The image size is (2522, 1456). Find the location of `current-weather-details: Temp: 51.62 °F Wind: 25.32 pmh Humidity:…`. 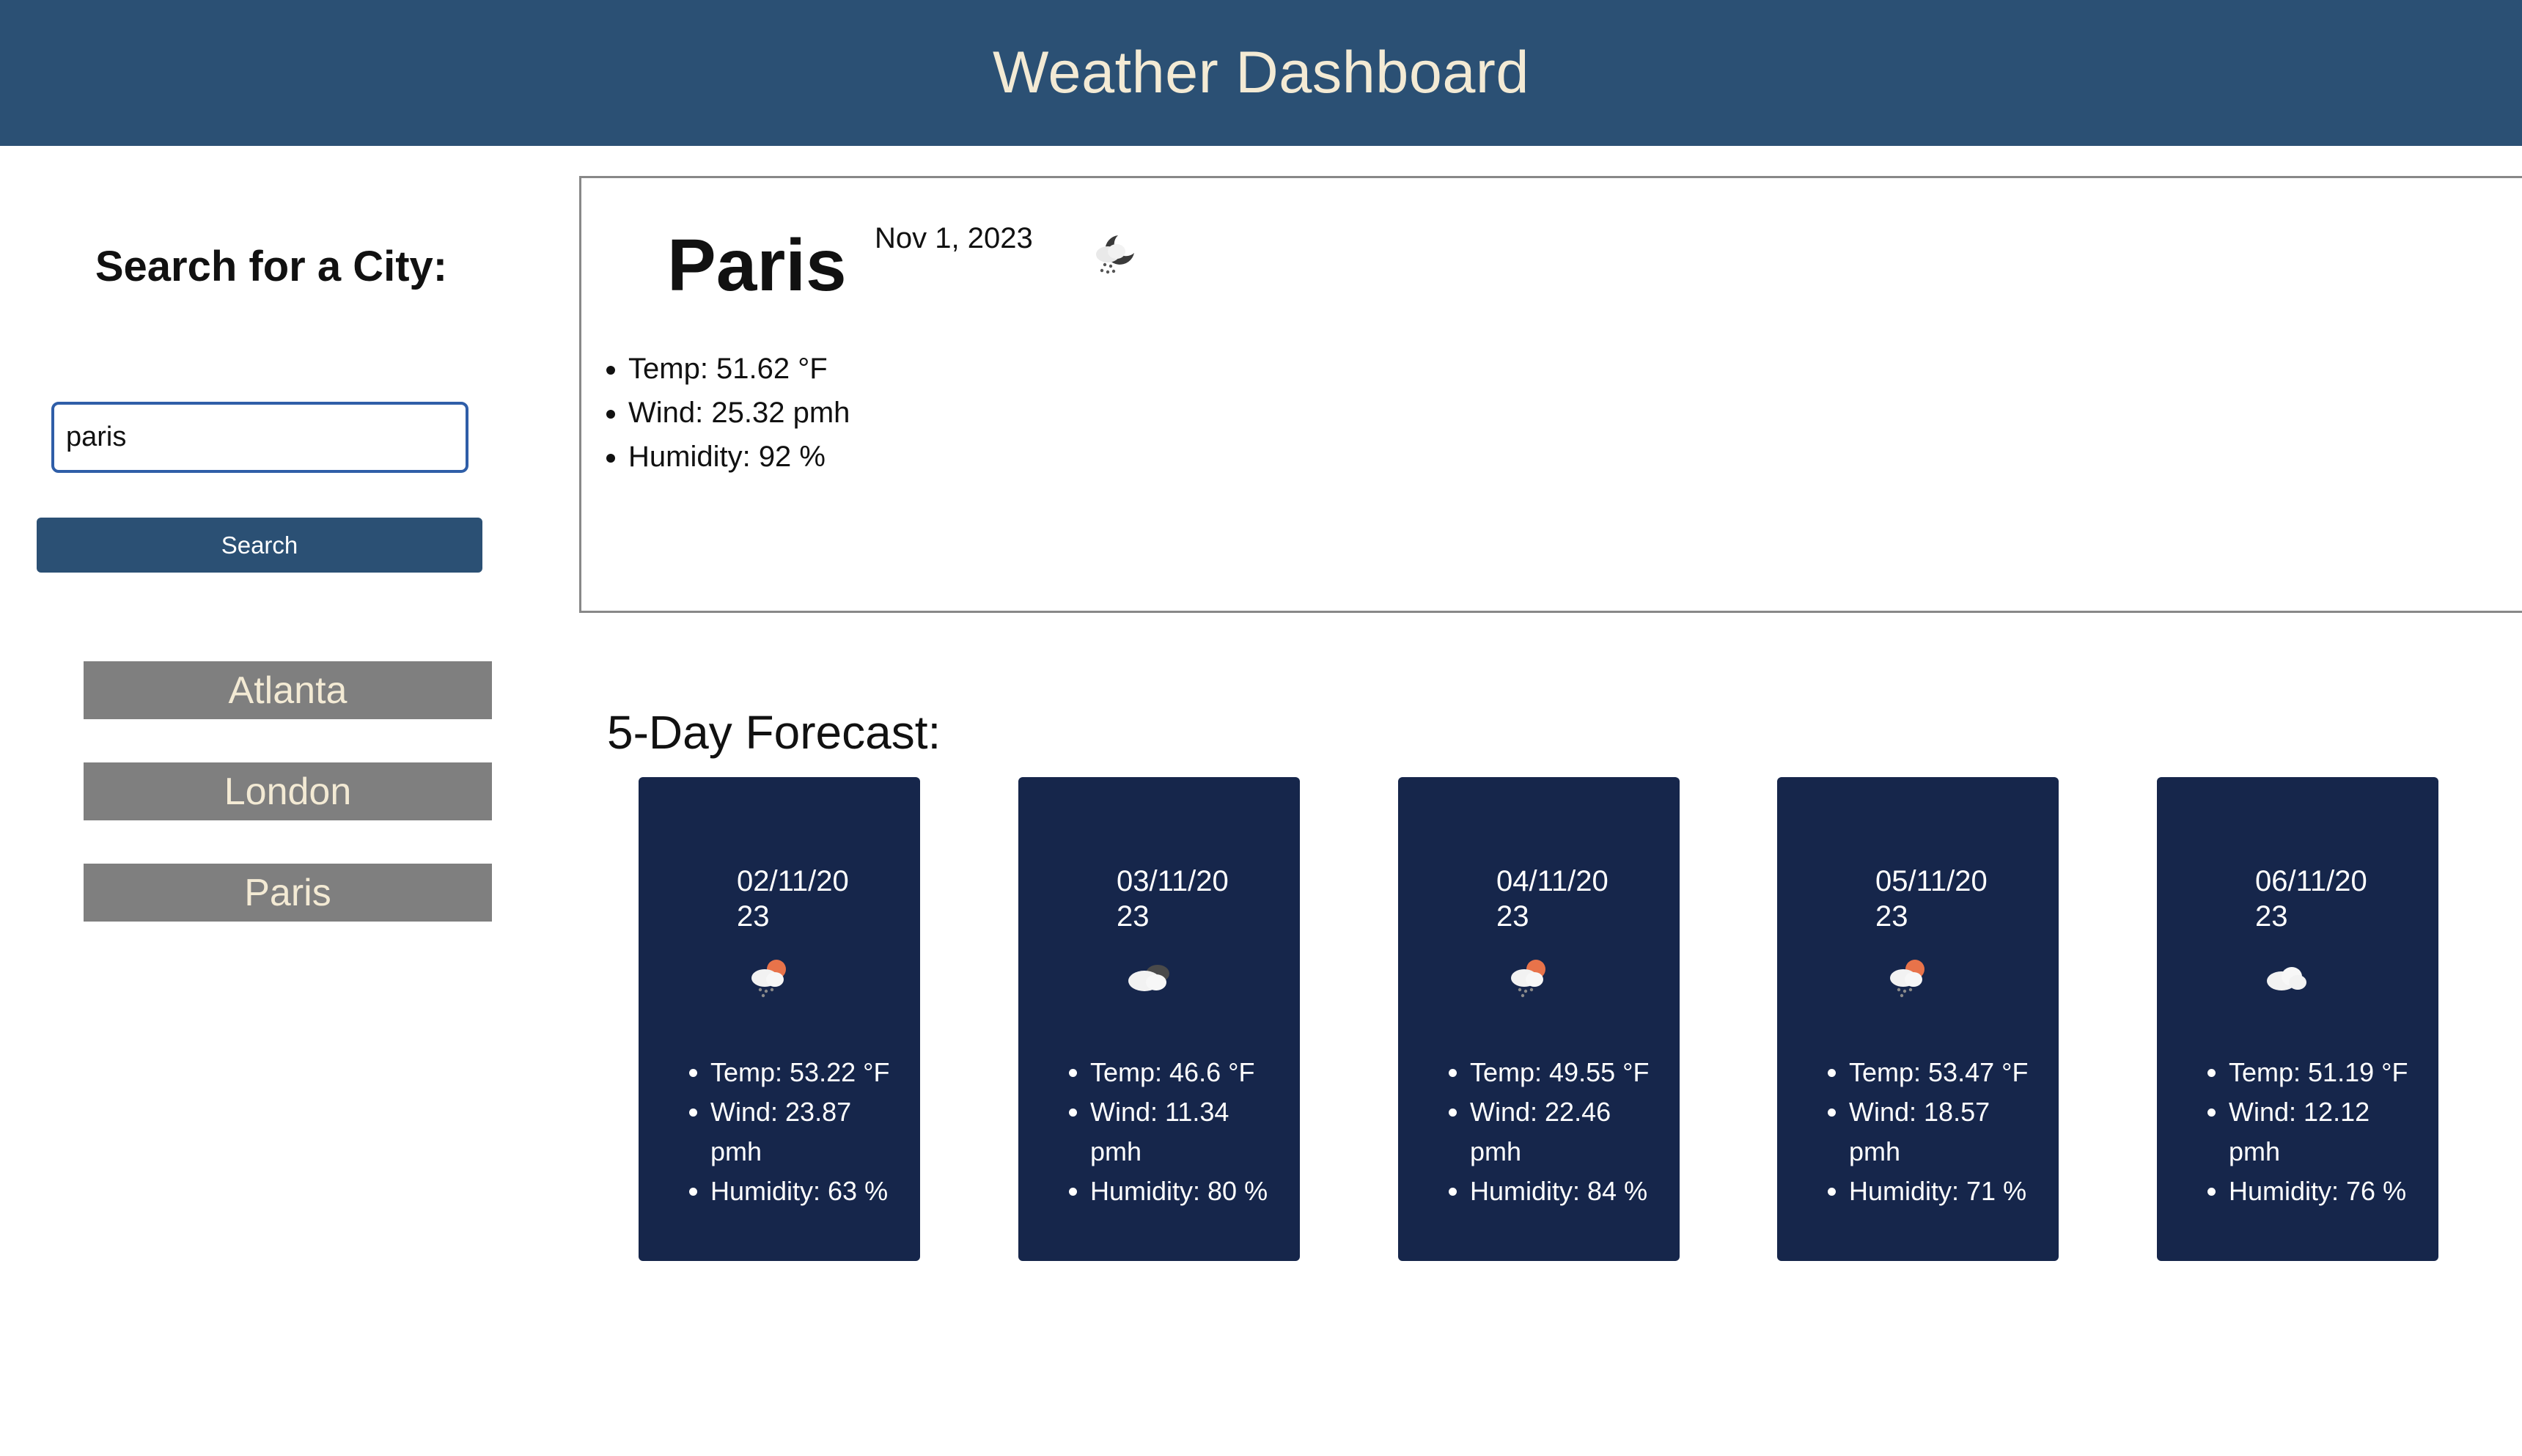

current-weather-details: Temp: 51.62 °F Wind: 25.32 pmh Humidity:… is located at coordinates (715, 413).